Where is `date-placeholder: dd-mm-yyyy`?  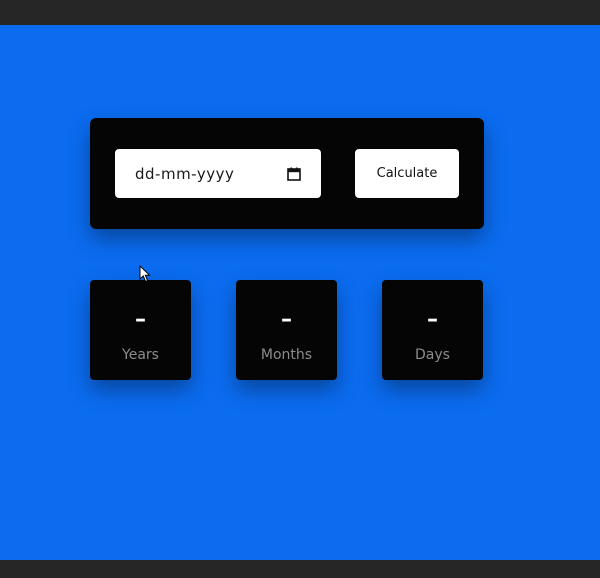 date-placeholder: dd-mm-yyyy is located at coordinates (185, 173).